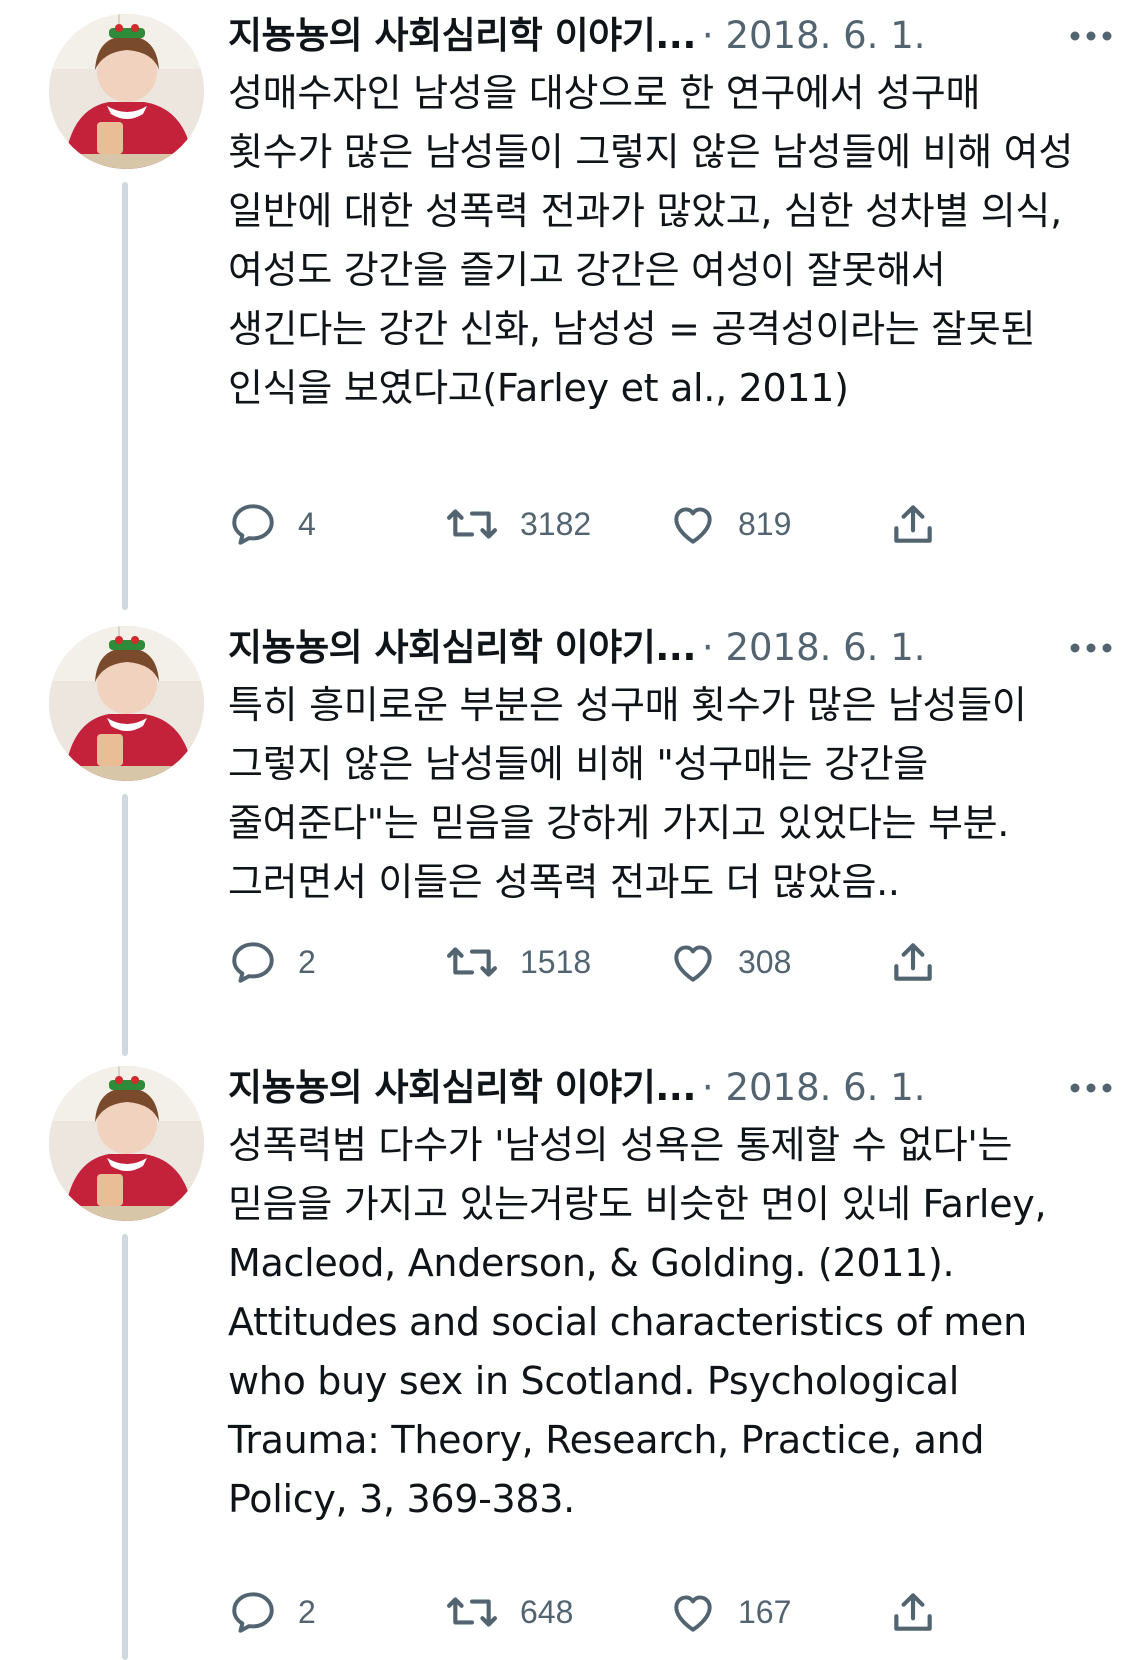 This screenshot has height=1660, width=1125. I want to click on like-button: 167, so click(729, 1612).